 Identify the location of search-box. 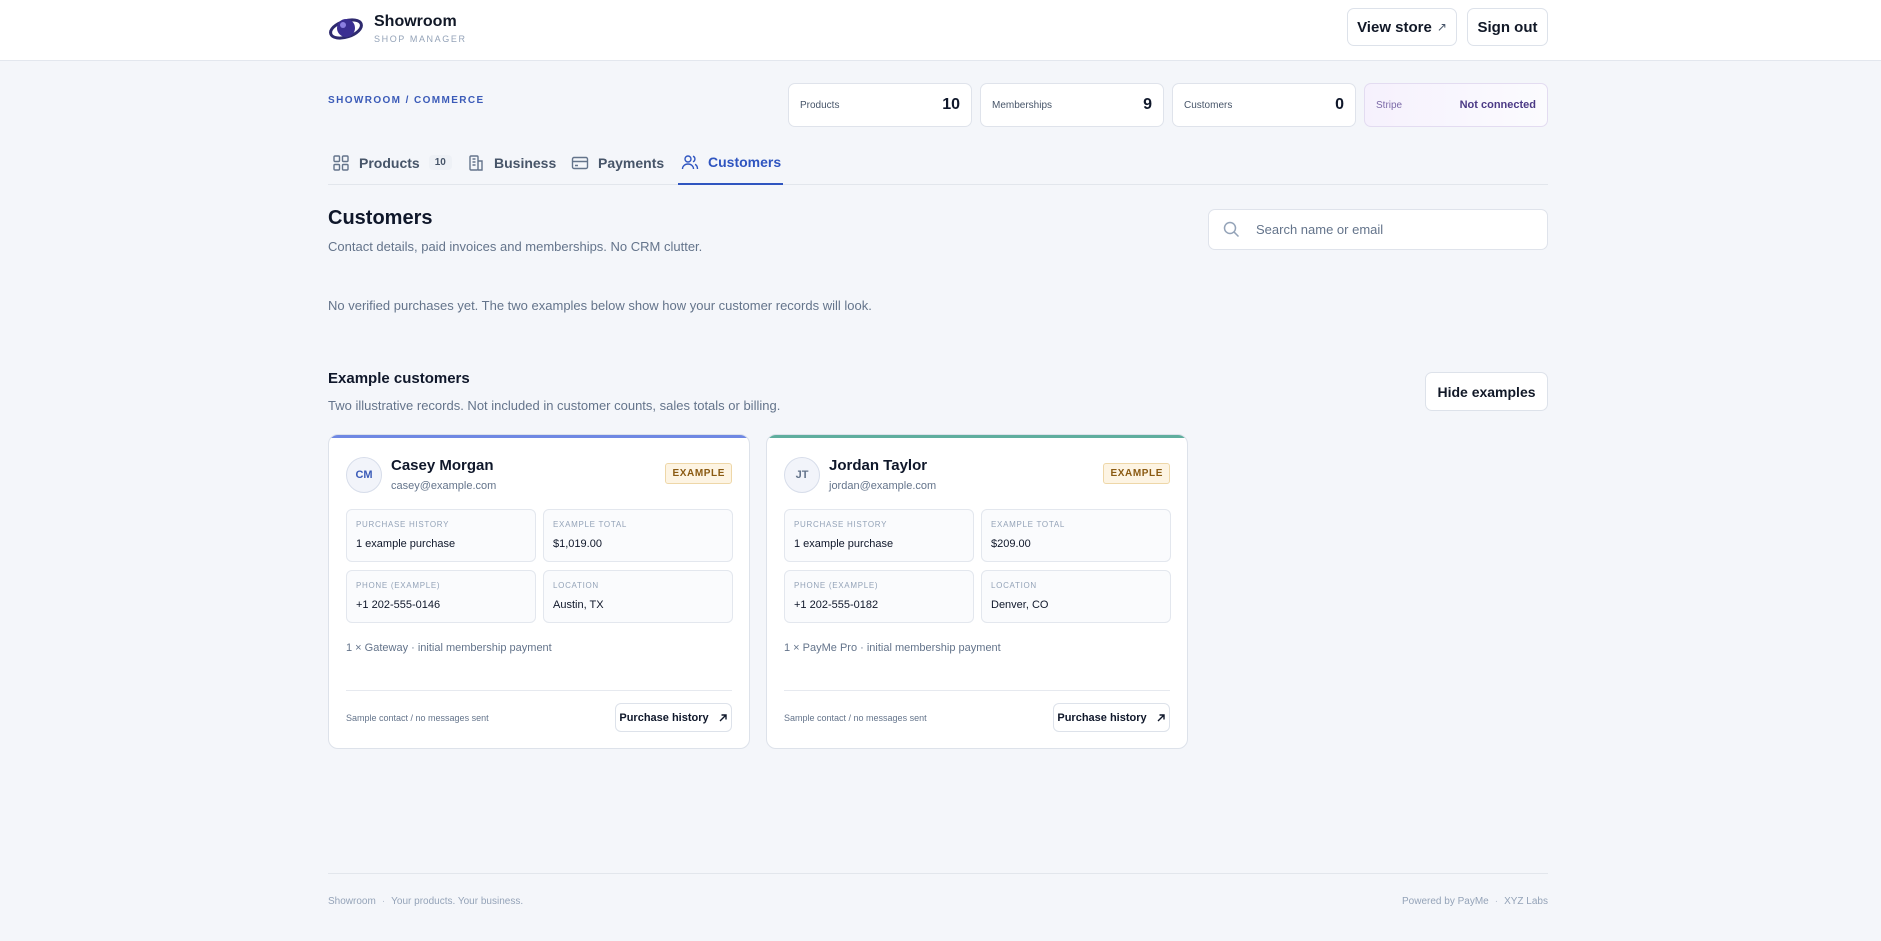
(1378, 229).